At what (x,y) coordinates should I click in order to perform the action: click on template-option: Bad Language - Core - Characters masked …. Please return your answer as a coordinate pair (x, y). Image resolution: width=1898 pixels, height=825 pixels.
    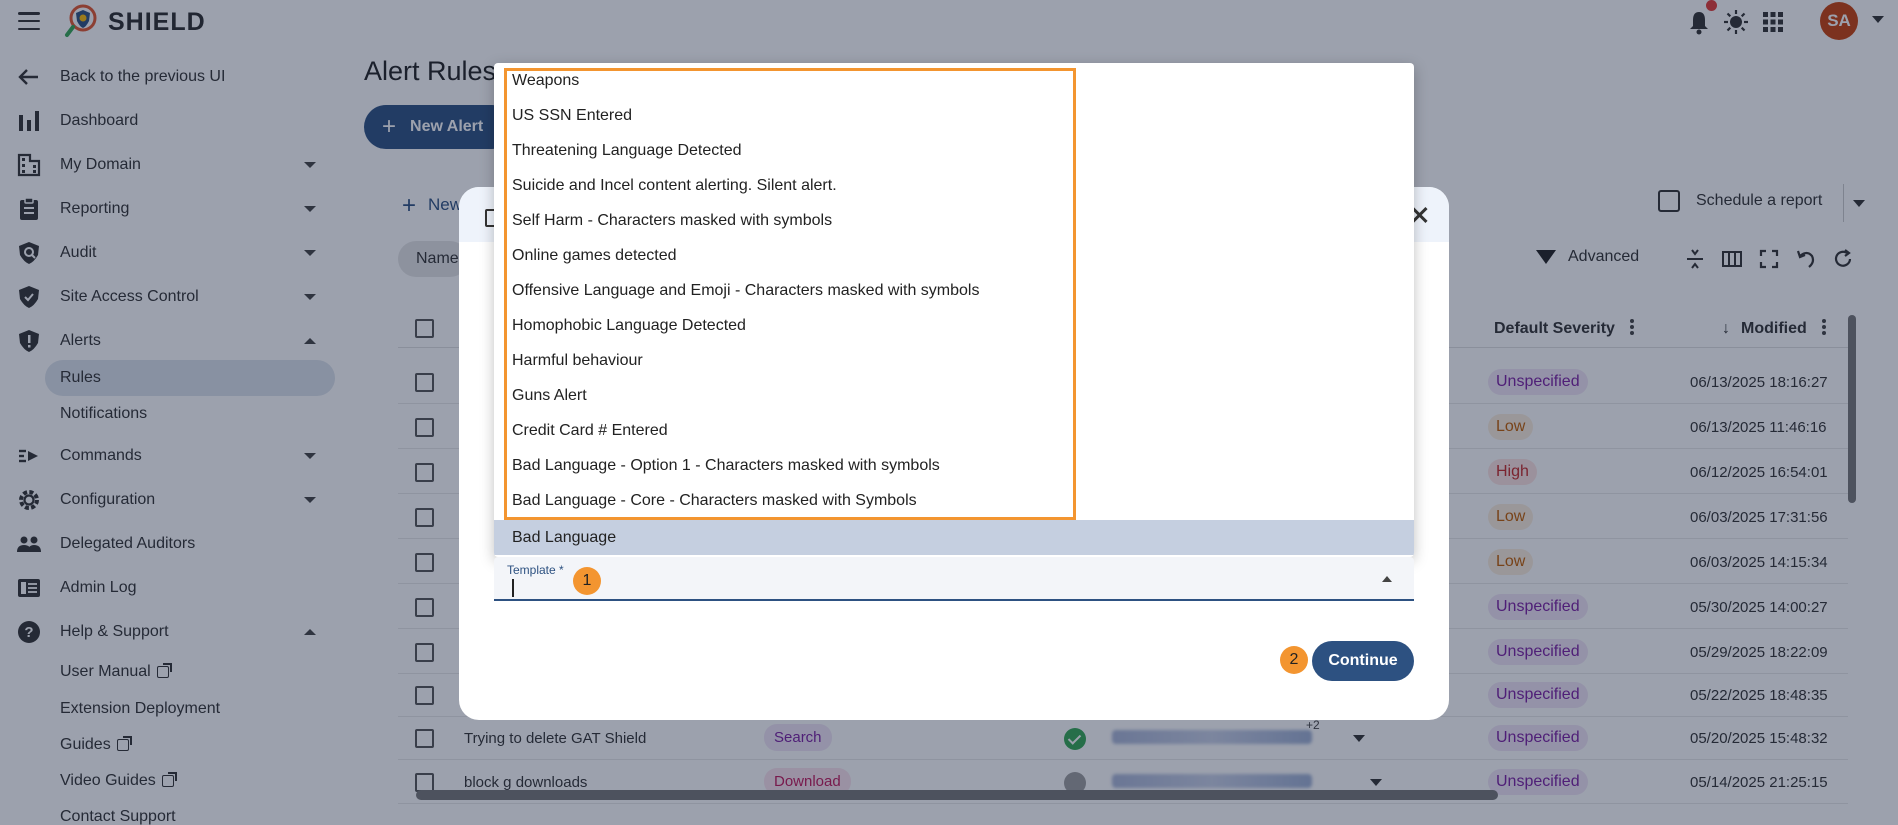
    Looking at the image, I should click on (954, 500).